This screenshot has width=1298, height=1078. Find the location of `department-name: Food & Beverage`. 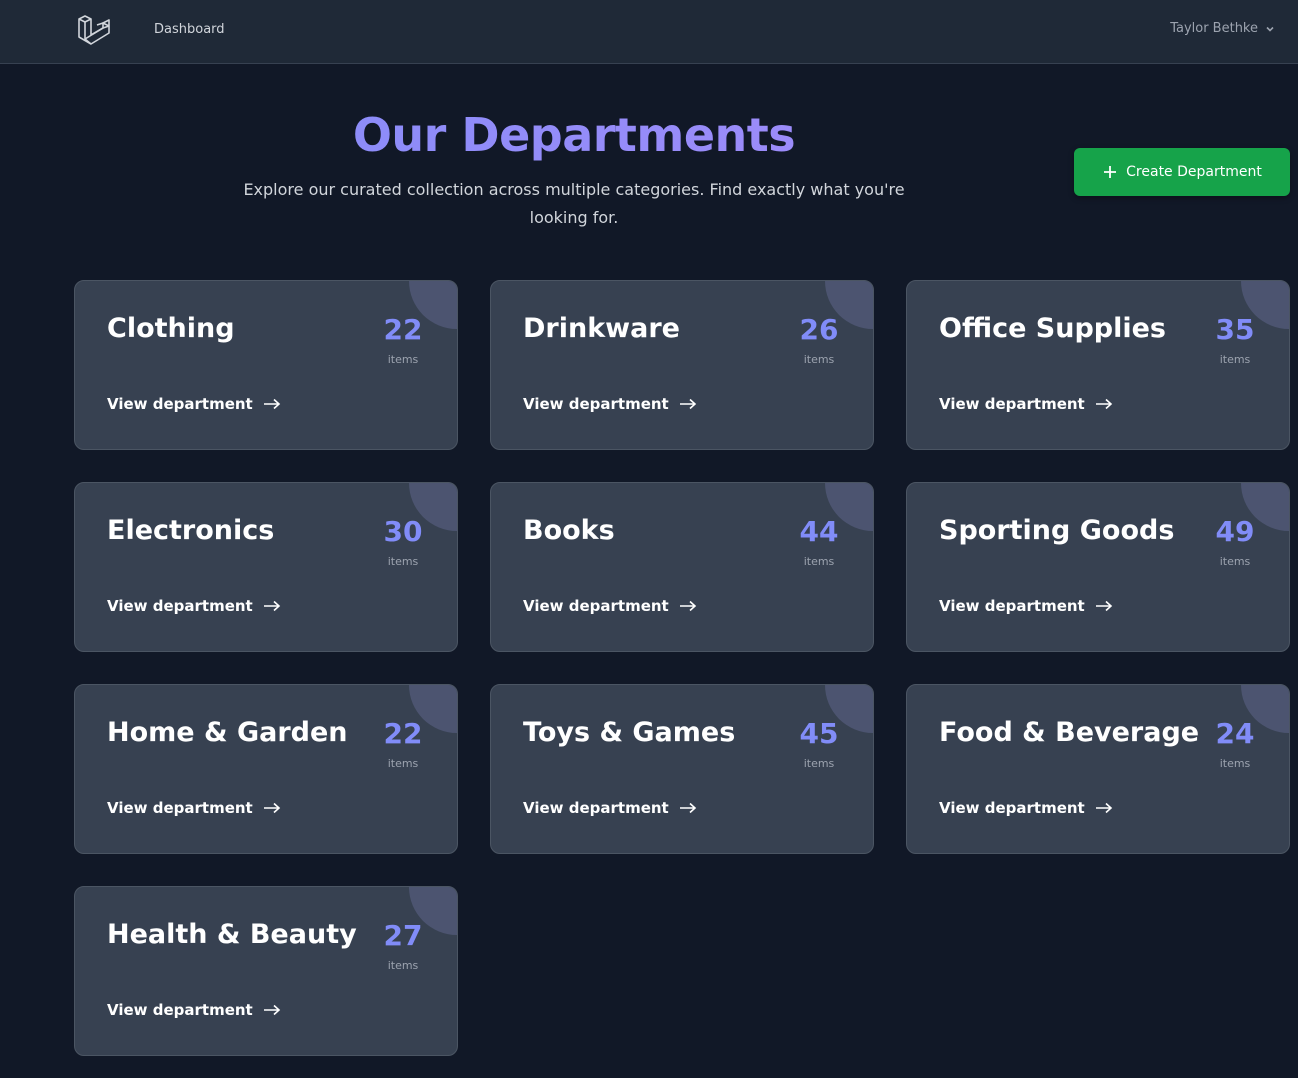

department-name: Food & Beverage is located at coordinates (1069, 732).